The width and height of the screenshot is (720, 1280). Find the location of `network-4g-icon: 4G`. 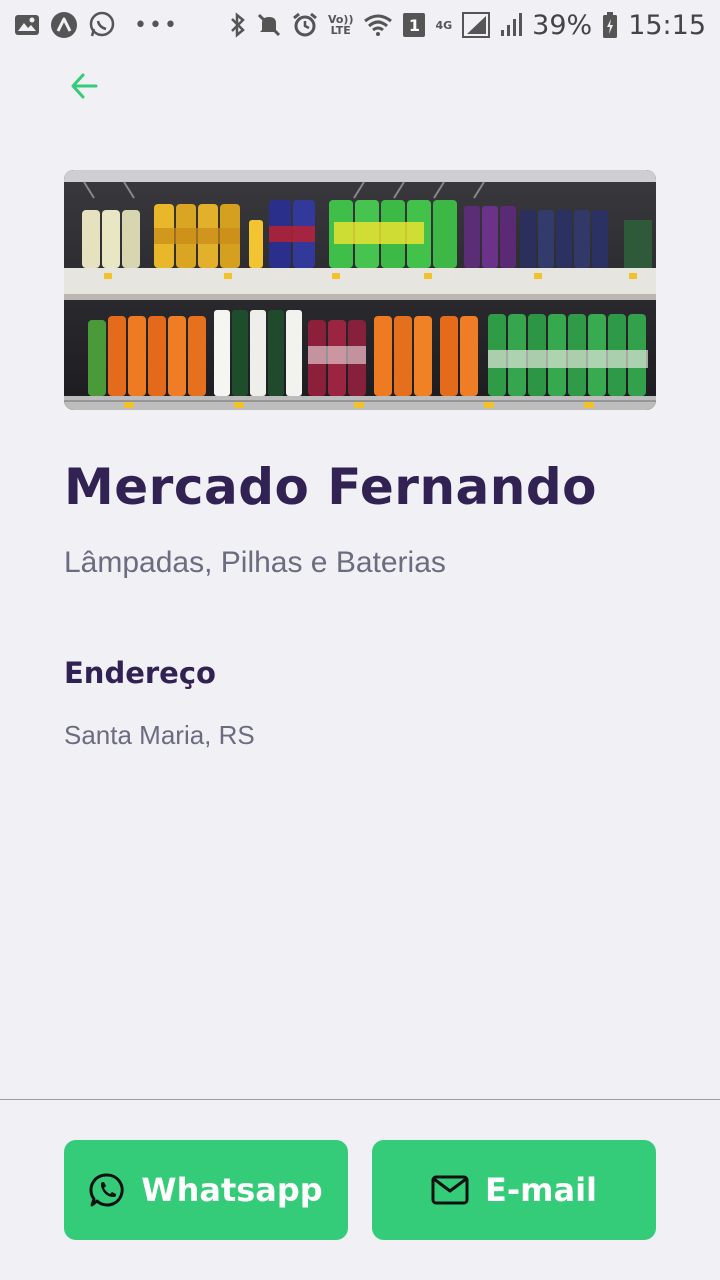

network-4g-icon: 4G is located at coordinates (443, 25).